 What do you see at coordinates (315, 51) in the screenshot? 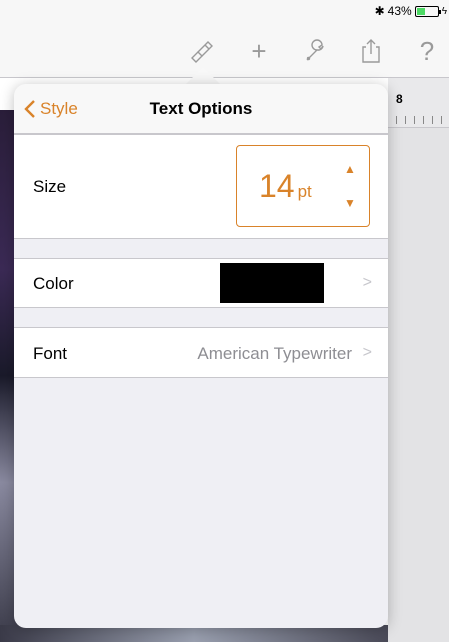
I see `wrench-icon` at bounding box center [315, 51].